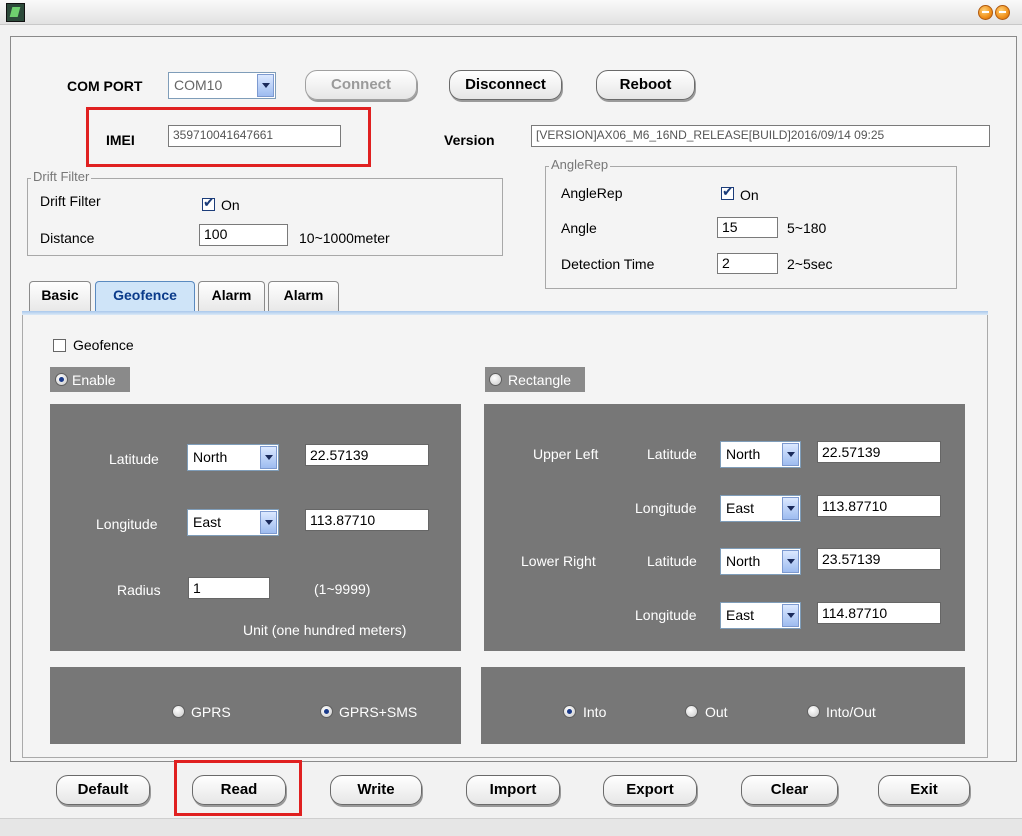 The height and width of the screenshot is (836, 1022). What do you see at coordinates (233, 457) in the screenshot?
I see `circle-latitude-dir-select: North` at bounding box center [233, 457].